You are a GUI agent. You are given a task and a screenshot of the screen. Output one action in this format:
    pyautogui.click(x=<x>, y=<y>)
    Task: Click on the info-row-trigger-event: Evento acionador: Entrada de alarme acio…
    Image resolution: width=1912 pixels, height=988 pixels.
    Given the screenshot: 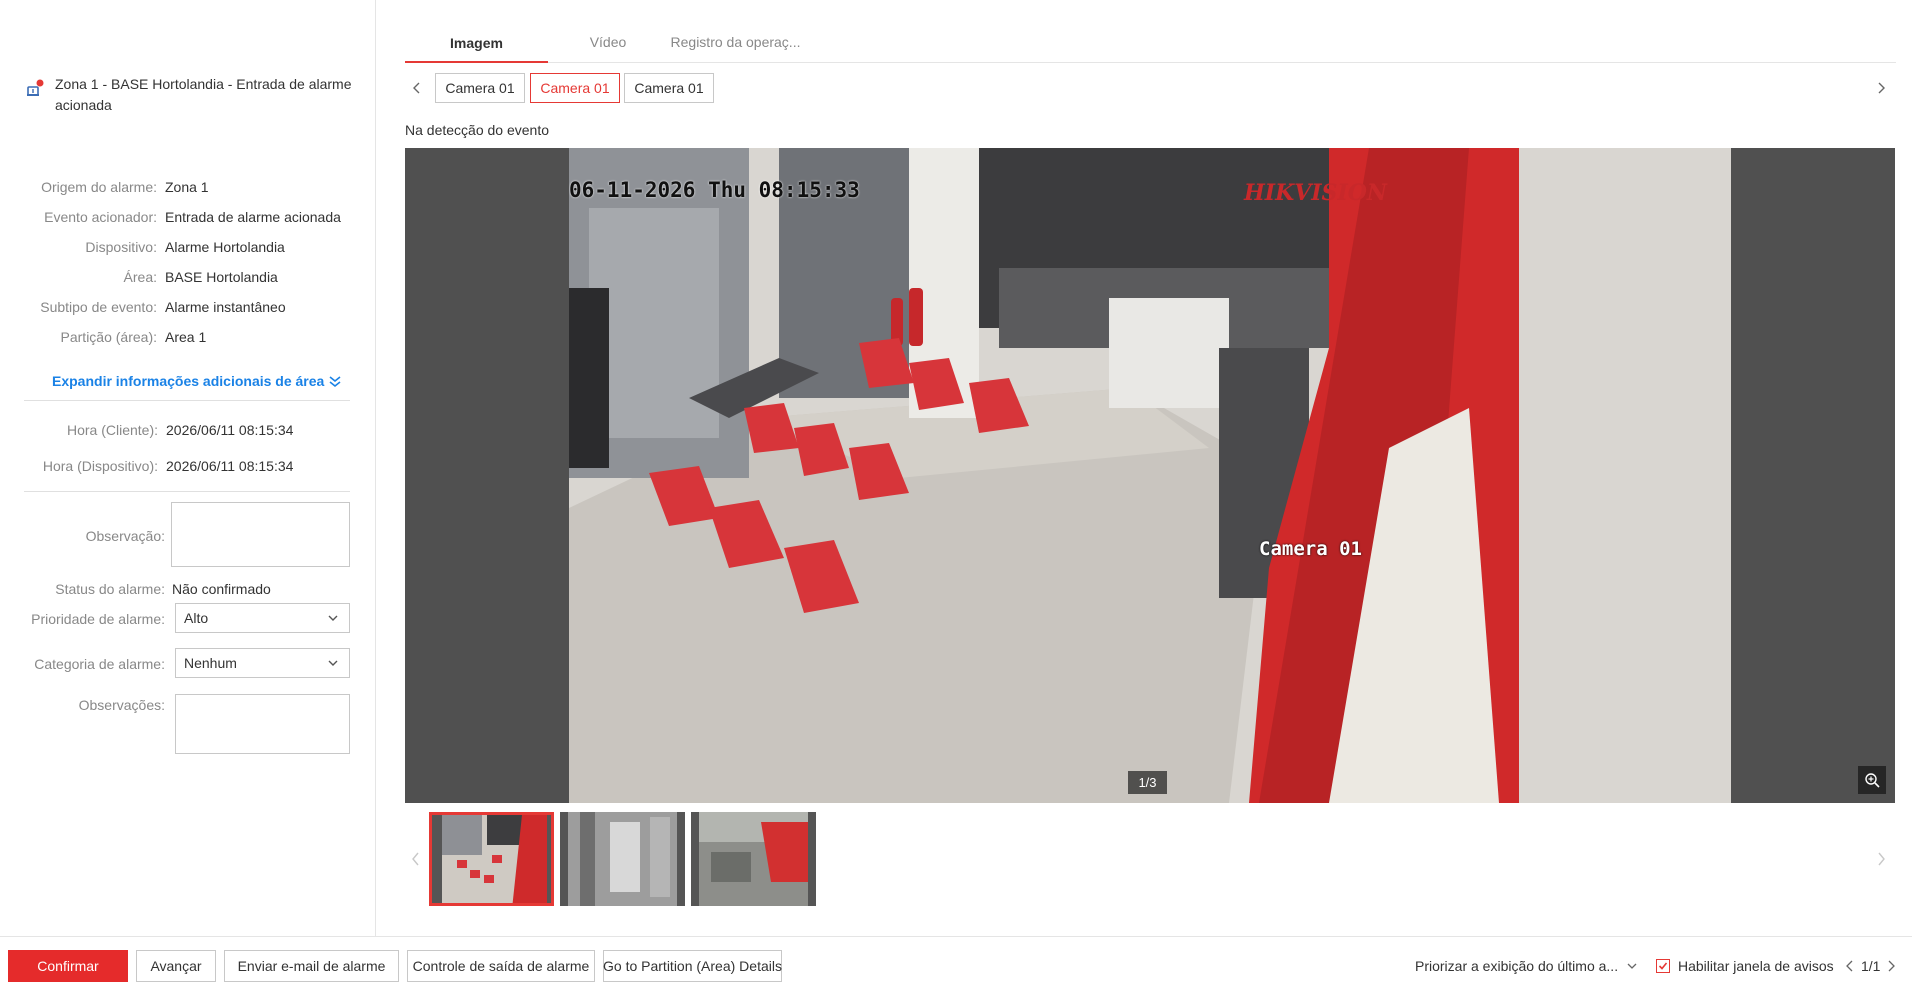 What is the action you would take?
    pyautogui.click(x=188, y=217)
    